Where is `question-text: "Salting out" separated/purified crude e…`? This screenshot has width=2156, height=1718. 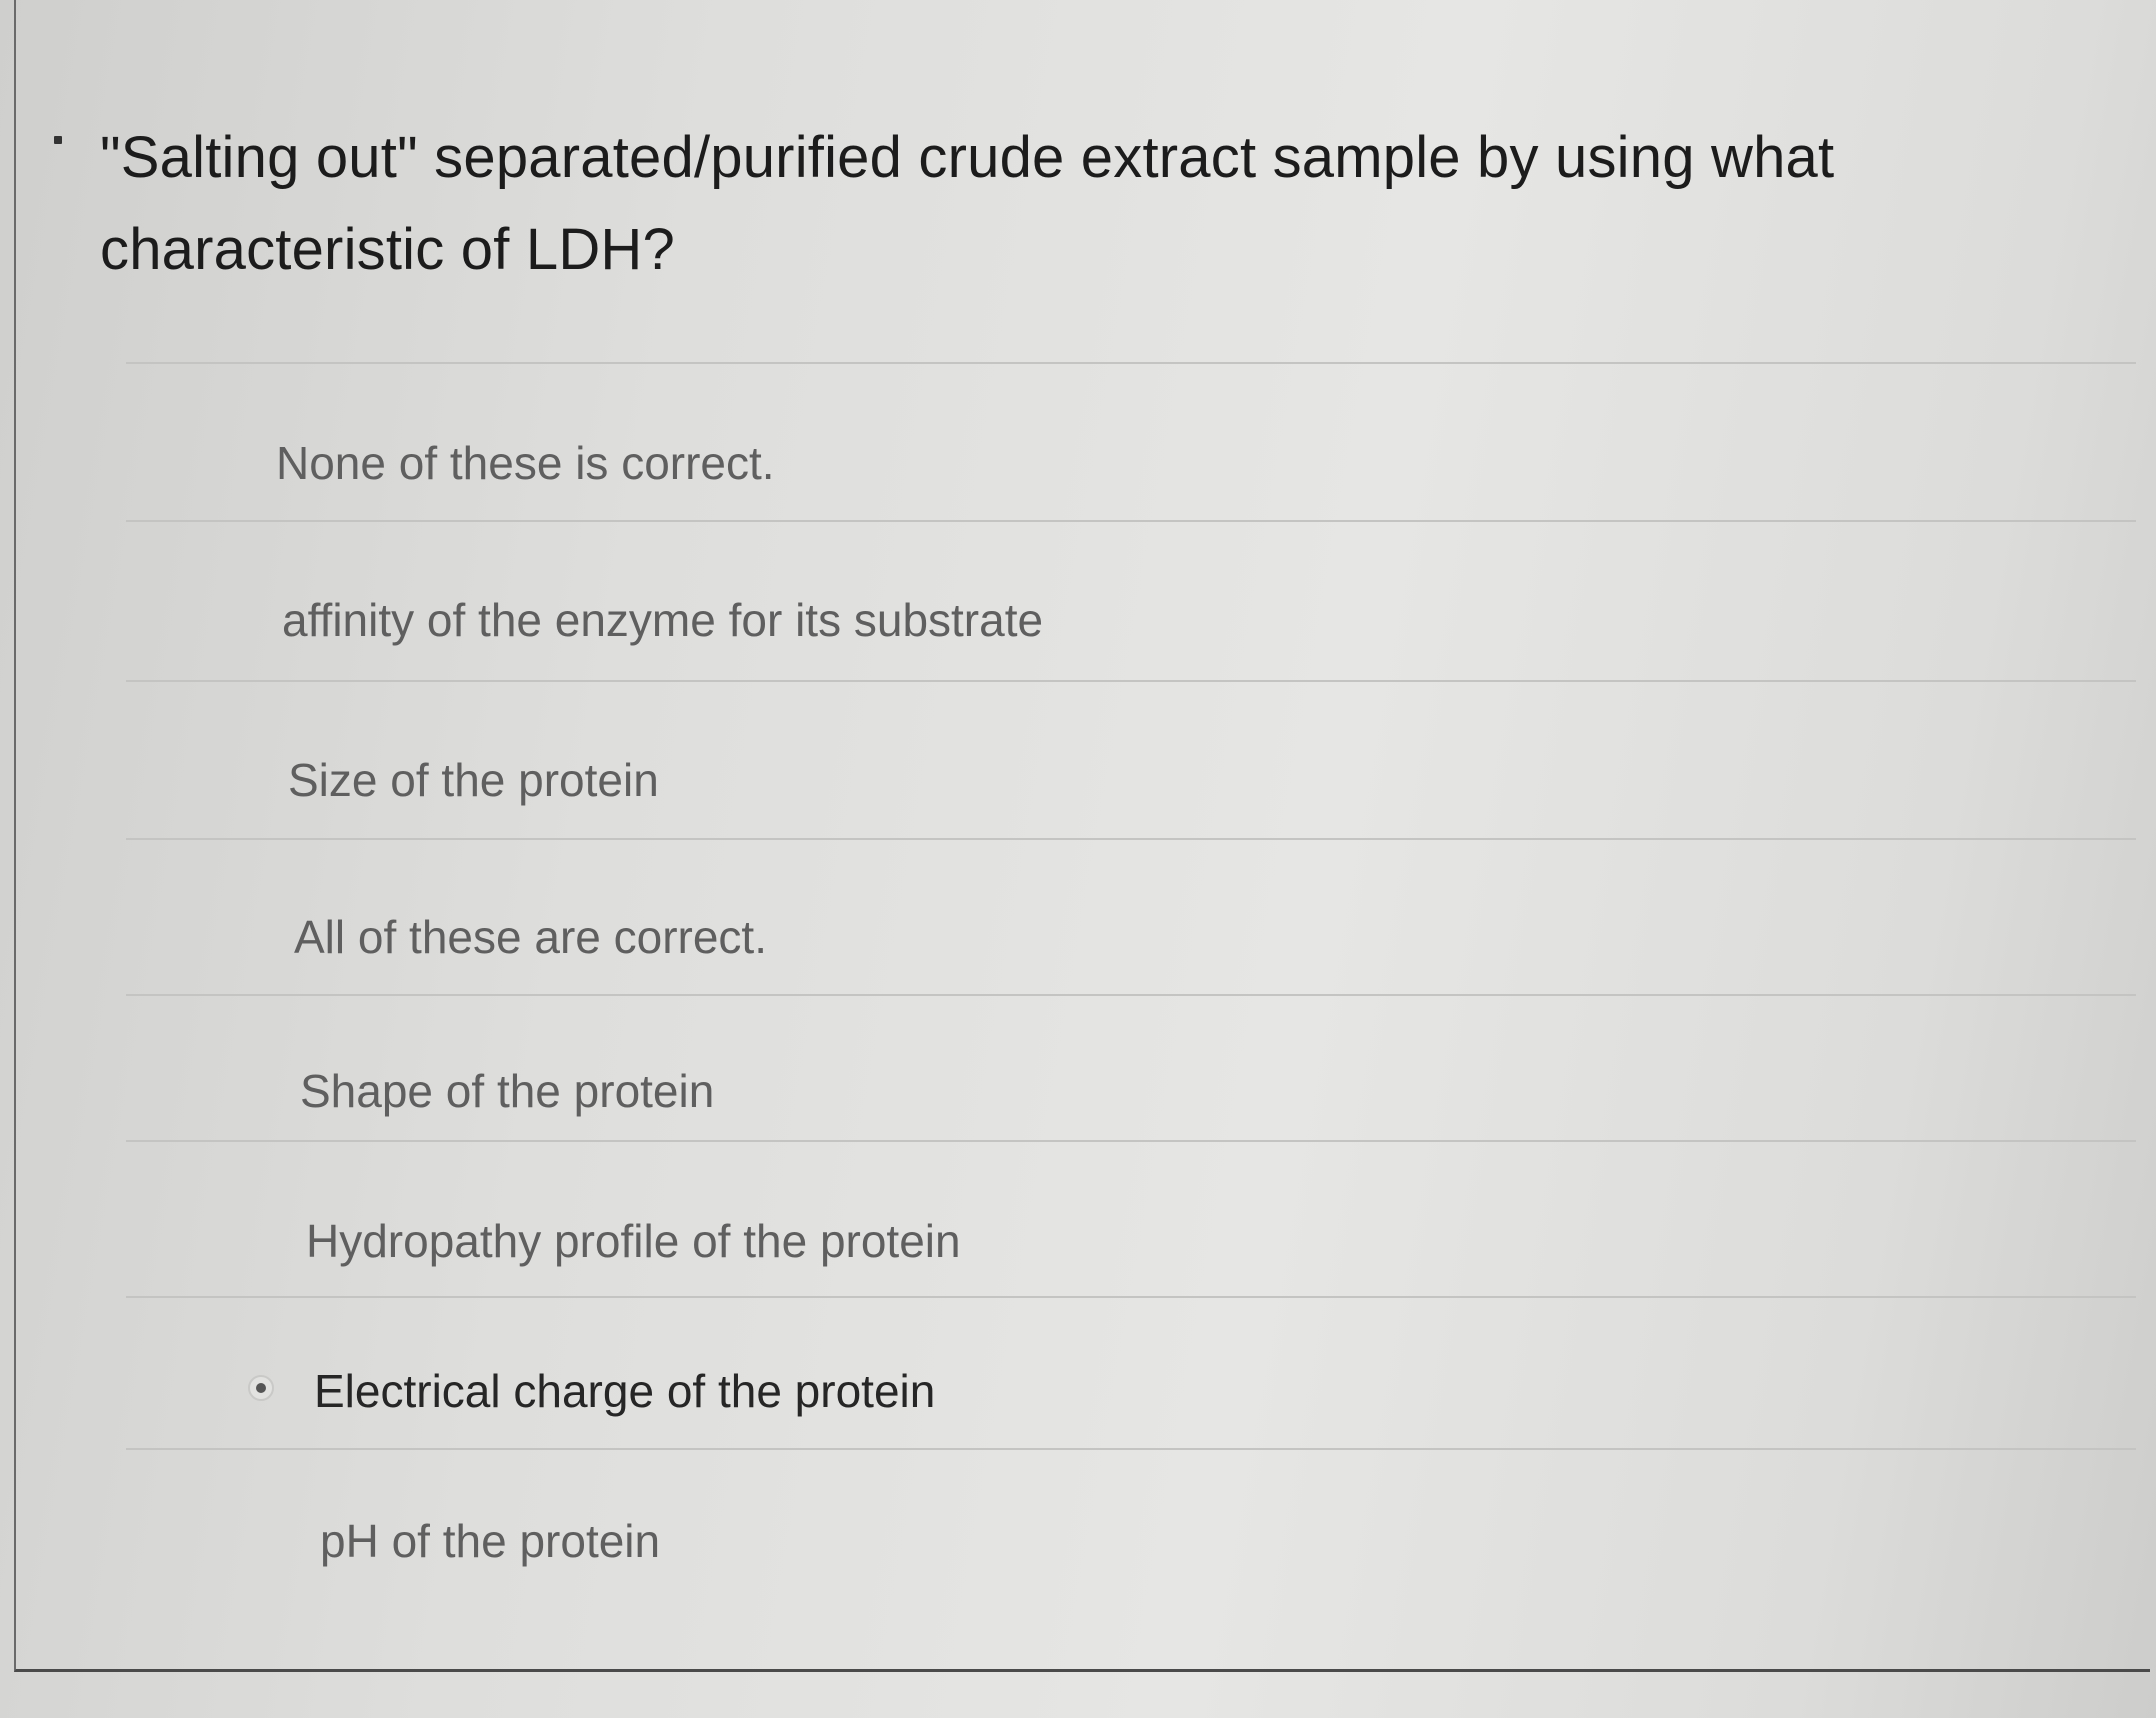
question-text: "Salting out" separated/purified crude e… is located at coordinates (967, 203).